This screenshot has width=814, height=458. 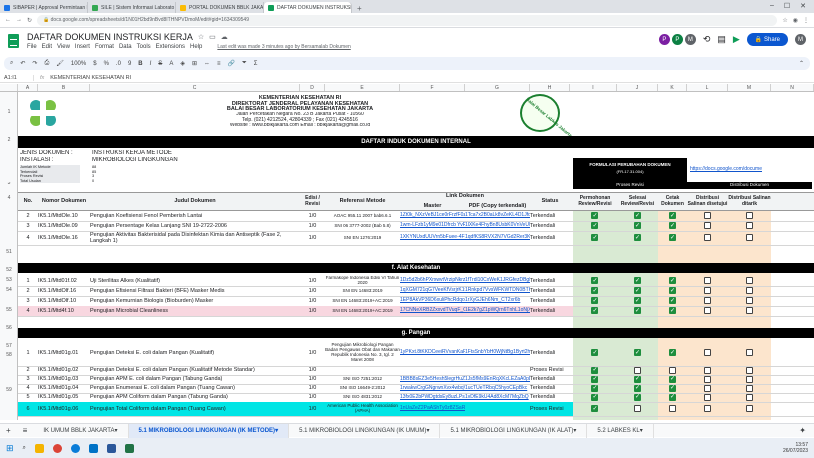 What do you see at coordinates (39, 448) in the screenshot?
I see `file-explorer-icon` at bounding box center [39, 448].